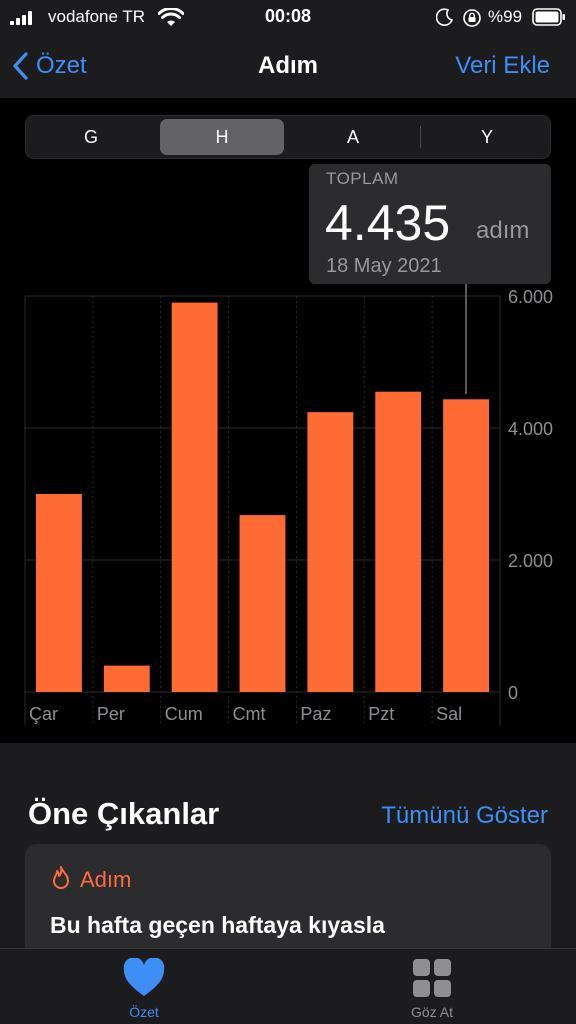 This screenshot has width=576, height=1024. Describe the element at coordinates (503, 230) in the screenshot. I see `tooltip-unit: adım` at that location.